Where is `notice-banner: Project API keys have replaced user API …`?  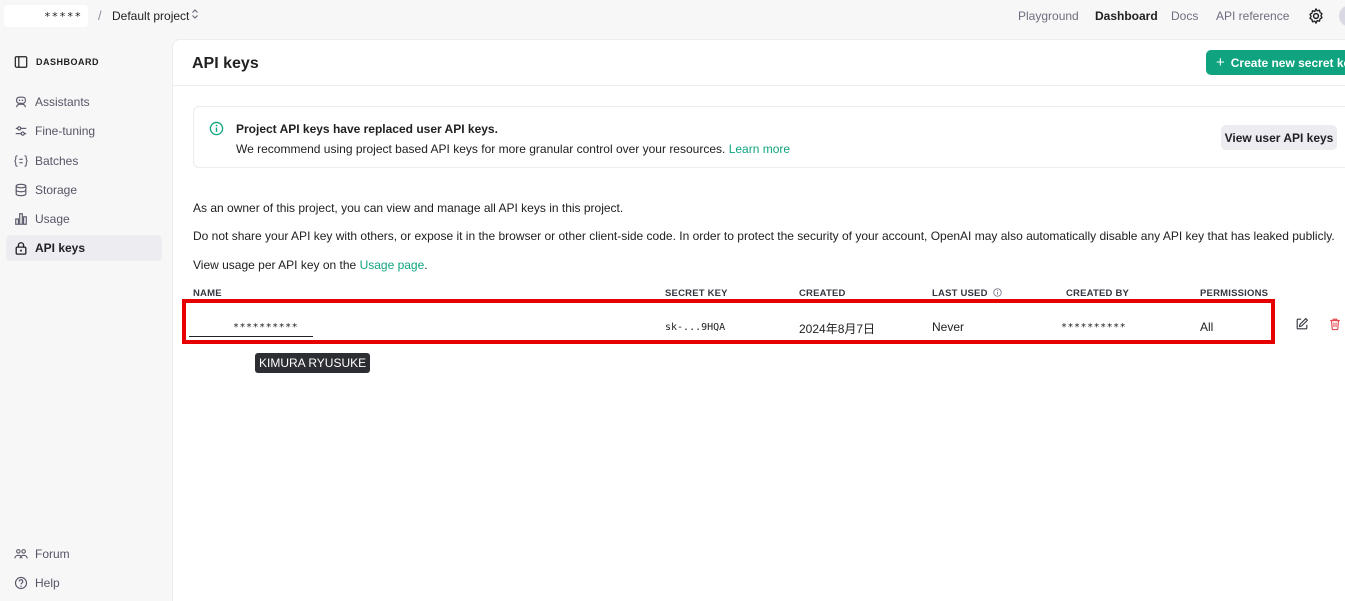 notice-banner: Project API keys have replaced user API … is located at coordinates (769, 137).